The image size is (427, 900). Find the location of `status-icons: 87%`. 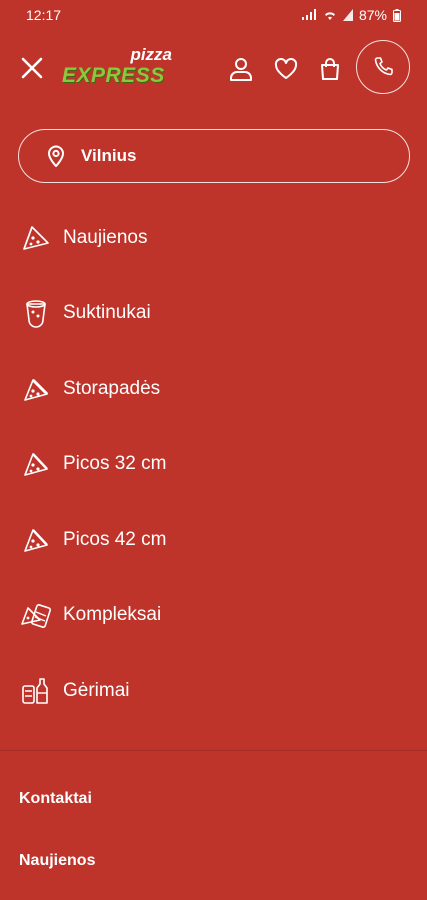

status-icons: 87% is located at coordinates (351, 15).